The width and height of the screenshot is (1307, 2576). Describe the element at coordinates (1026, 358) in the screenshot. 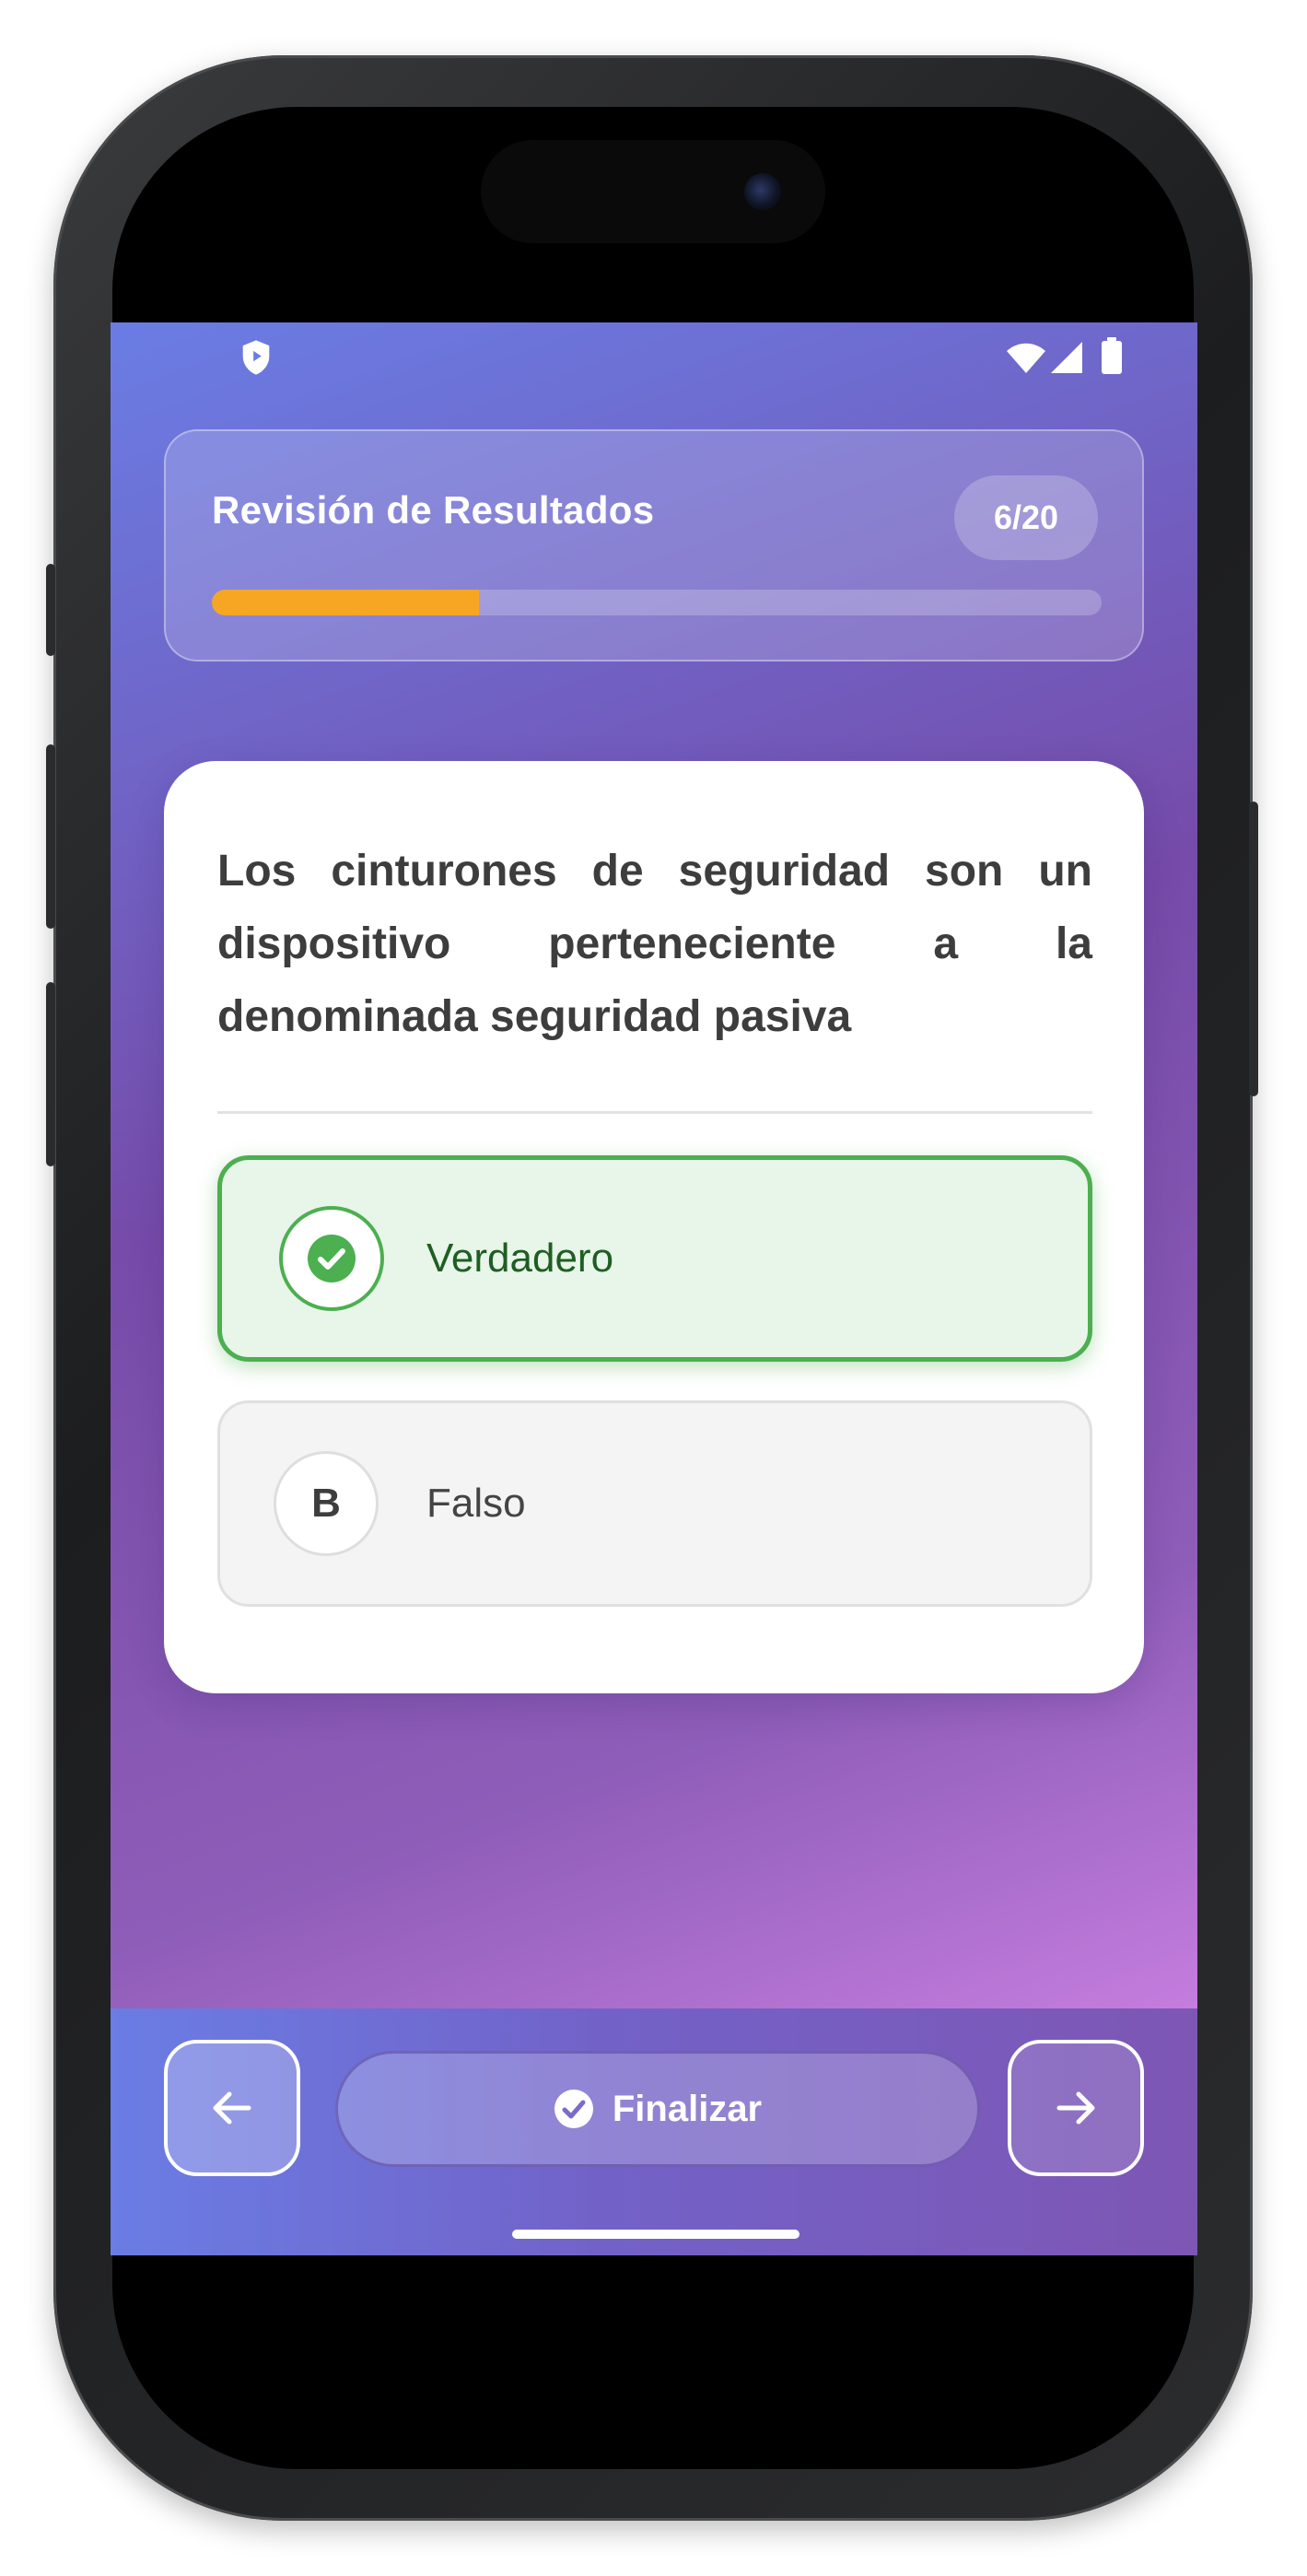

I see `wifi-icon` at that location.